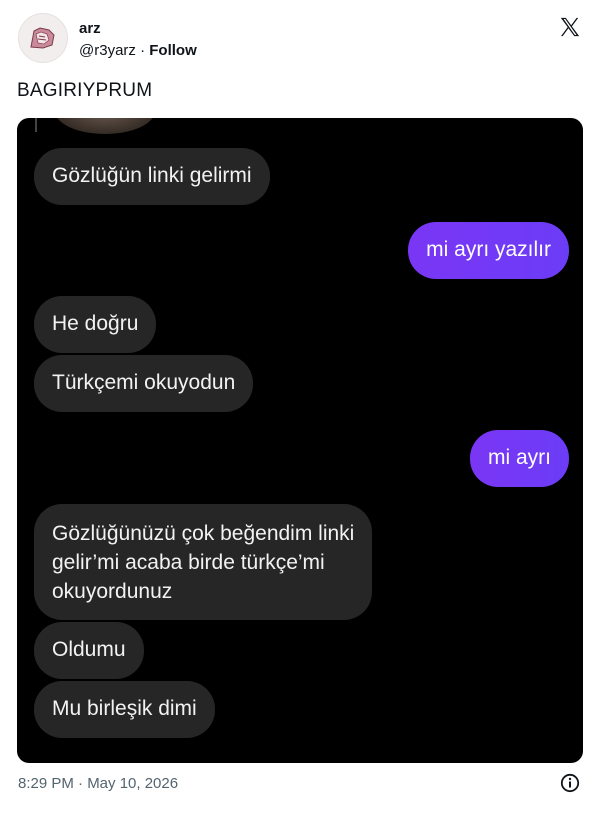 The height and width of the screenshot is (813, 600). Describe the element at coordinates (173, 50) in the screenshot. I see `follow-button: Follow` at that location.